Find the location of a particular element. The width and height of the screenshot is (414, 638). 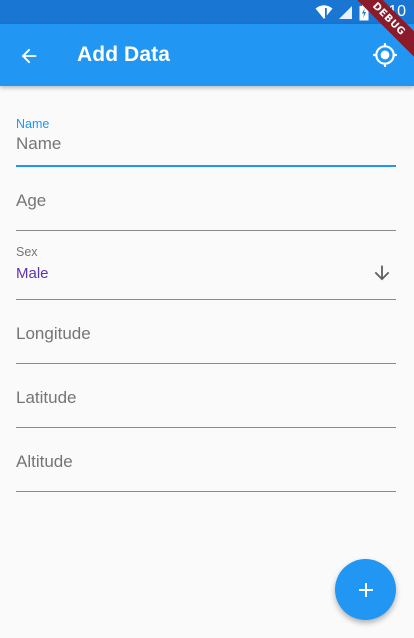

longitude-field is located at coordinates (206, 332).